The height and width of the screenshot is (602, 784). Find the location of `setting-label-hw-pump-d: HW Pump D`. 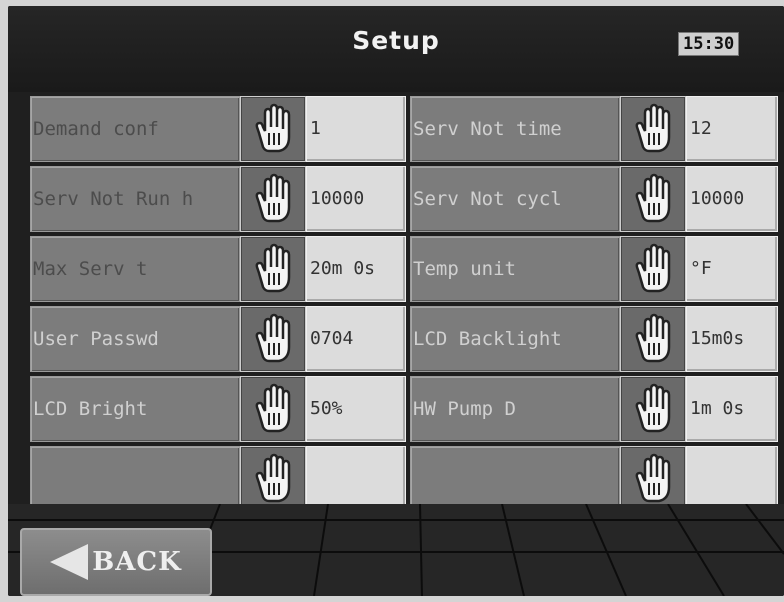

setting-label-hw-pump-d: HW Pump D is located at coordinates (515, 409).